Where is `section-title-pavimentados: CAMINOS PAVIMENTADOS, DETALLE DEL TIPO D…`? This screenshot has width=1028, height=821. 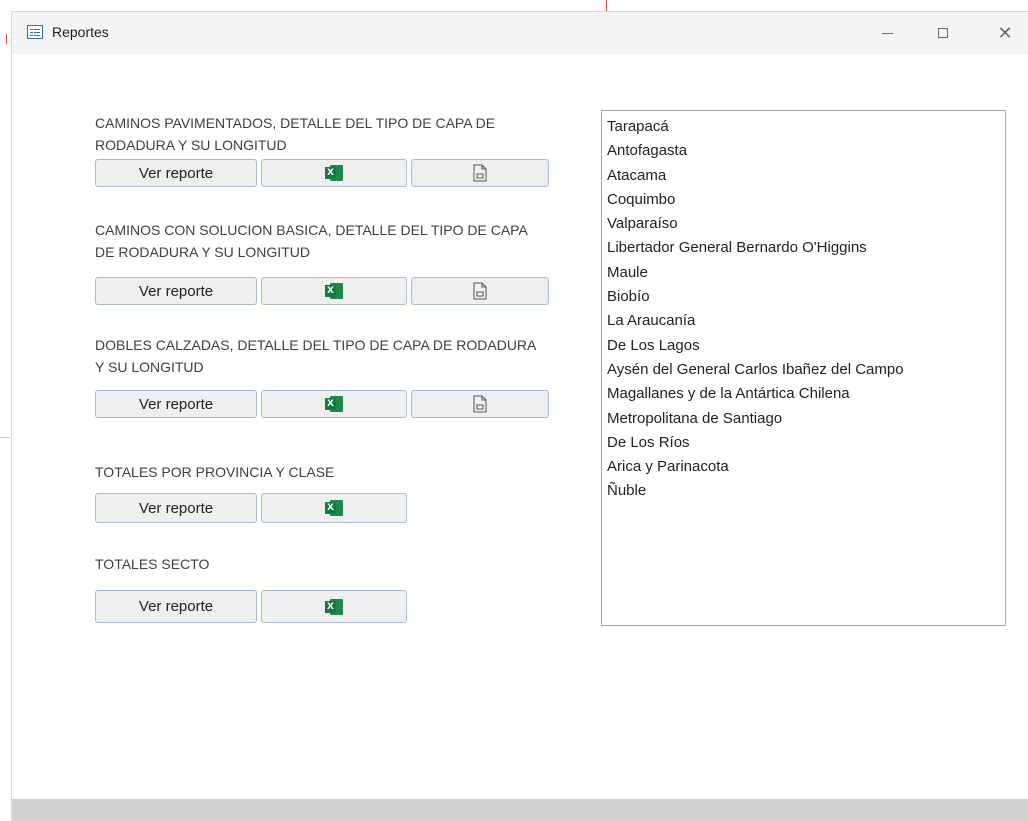
section-title-pavimentados: CAMINOS PAVIMENTADOS, DETALLE DEL TIPO D… is located at coordinates (295, 134).